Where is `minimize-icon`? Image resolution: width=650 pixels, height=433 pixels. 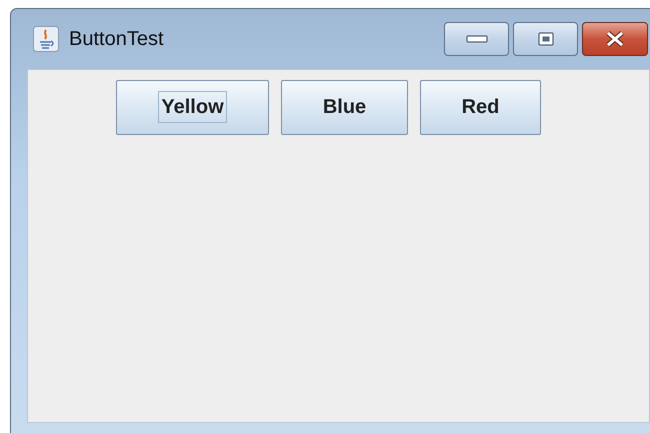
minimize-icon is located at coordinates (477, 39).